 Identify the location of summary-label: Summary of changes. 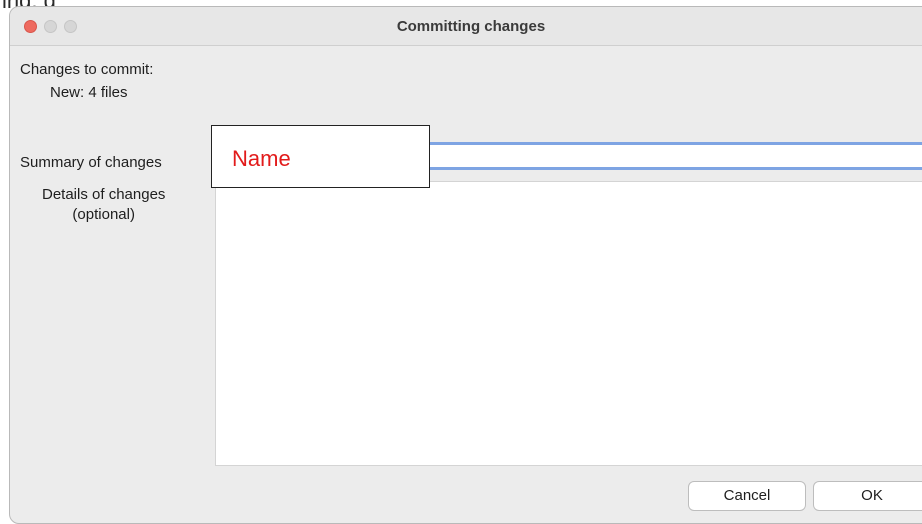
(91, 162).